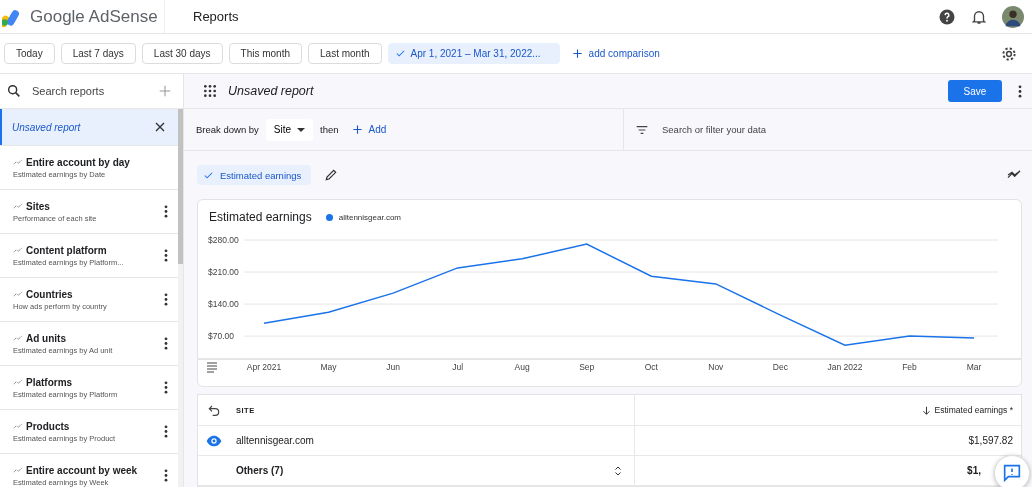 The height and width of the screenshot is (487, 1032). I want to click on add-breakdown-button: Add, so click(369, 129).